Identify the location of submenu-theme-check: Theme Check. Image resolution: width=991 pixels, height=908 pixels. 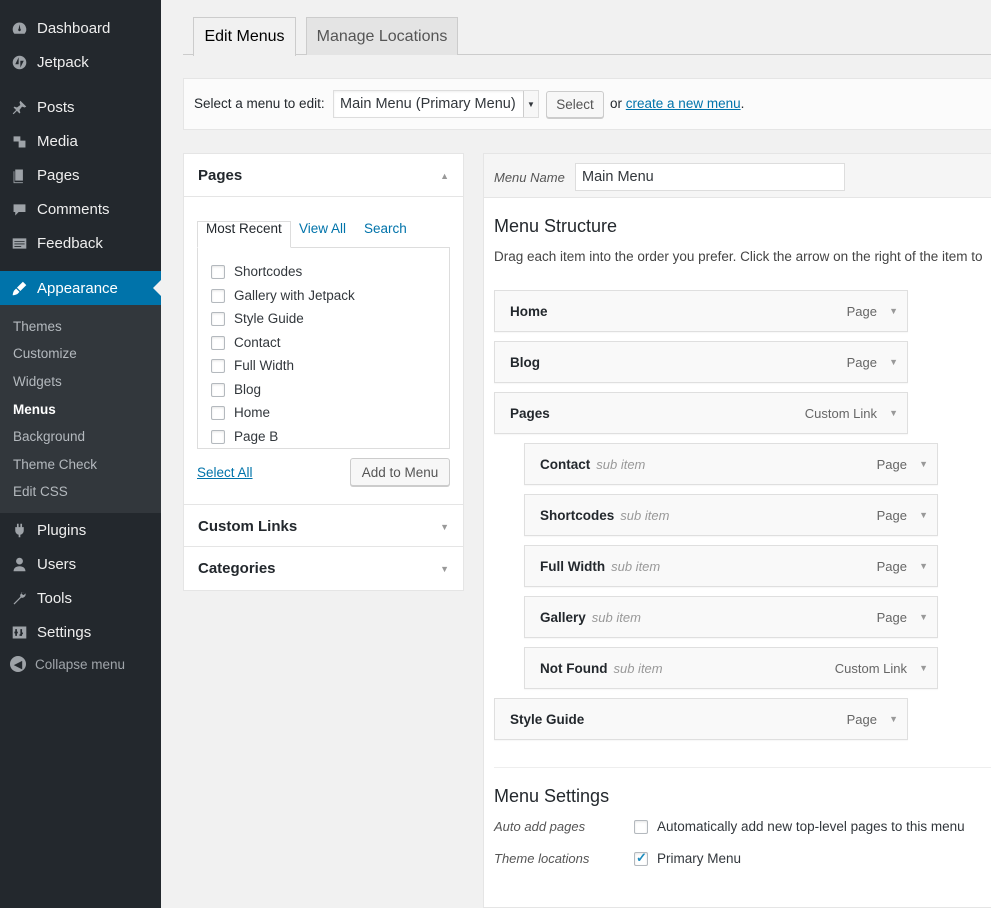
(55, 464).